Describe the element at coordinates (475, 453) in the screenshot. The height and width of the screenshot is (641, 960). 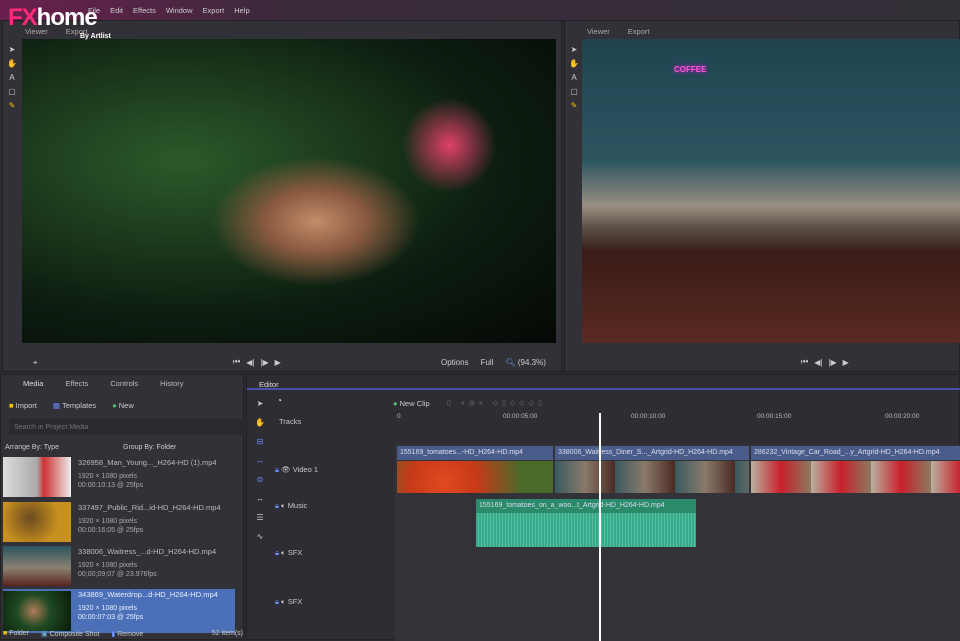
I see `video-clip-tomatoes: 155169_tomatoes...-HD_H264-HD.mp4` at that location.